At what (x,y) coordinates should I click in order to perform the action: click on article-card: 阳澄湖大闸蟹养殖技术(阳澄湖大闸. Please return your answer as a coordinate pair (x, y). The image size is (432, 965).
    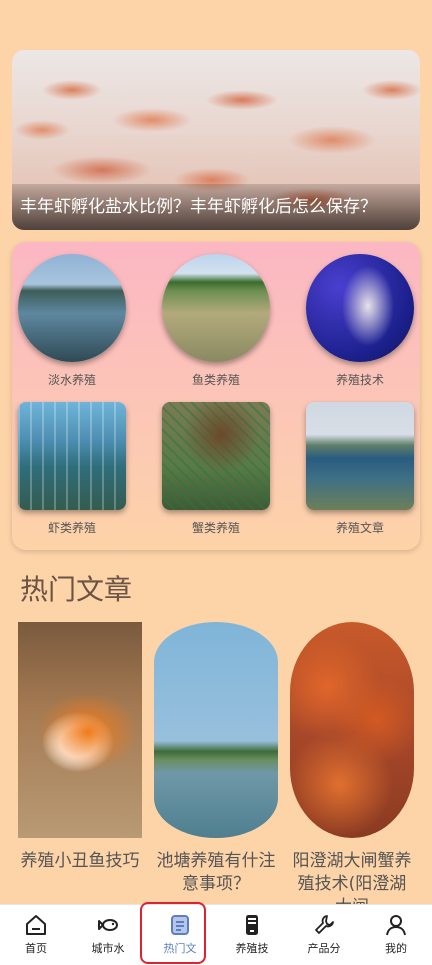
    Looking at the image, I should click on (352, 770).